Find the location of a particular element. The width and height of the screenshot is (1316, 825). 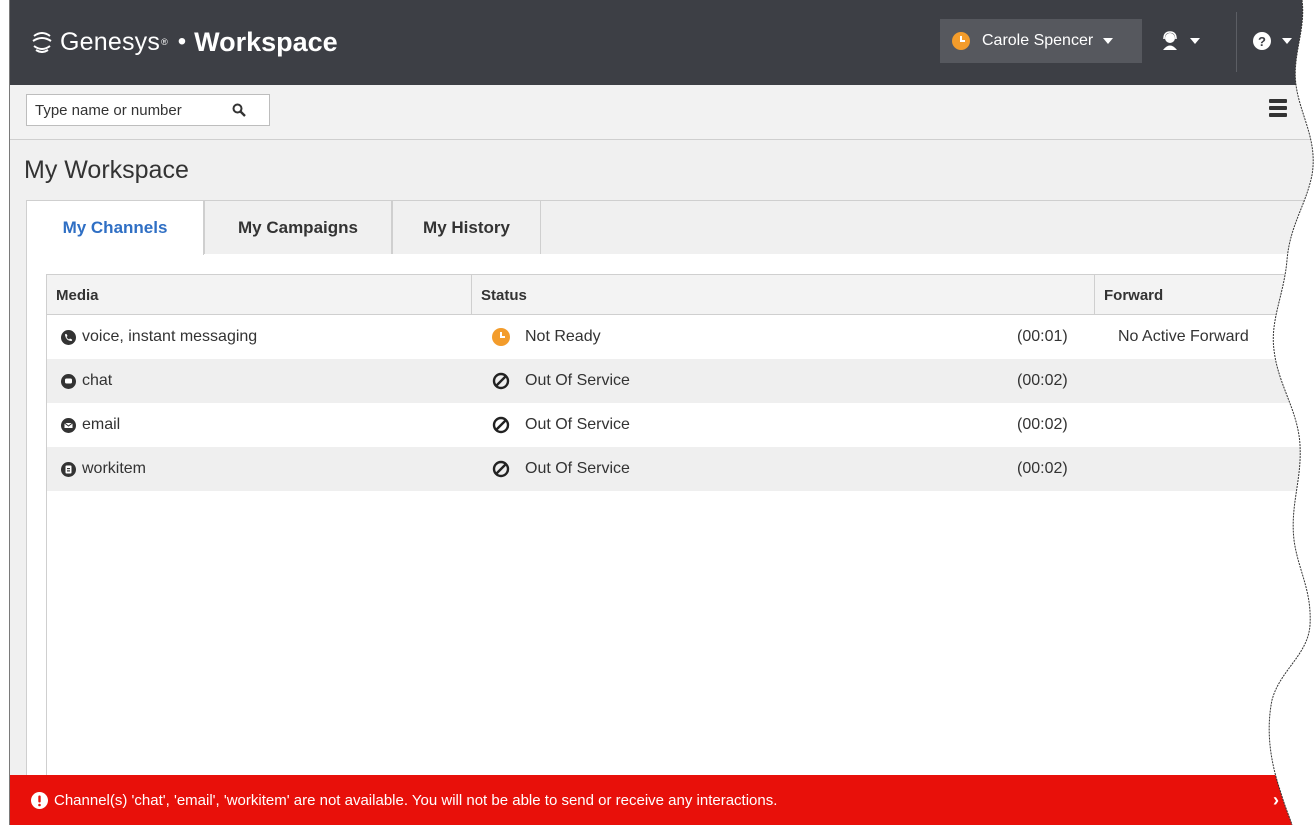

status-cell: Not Ready is located at coordinates (546, 337).